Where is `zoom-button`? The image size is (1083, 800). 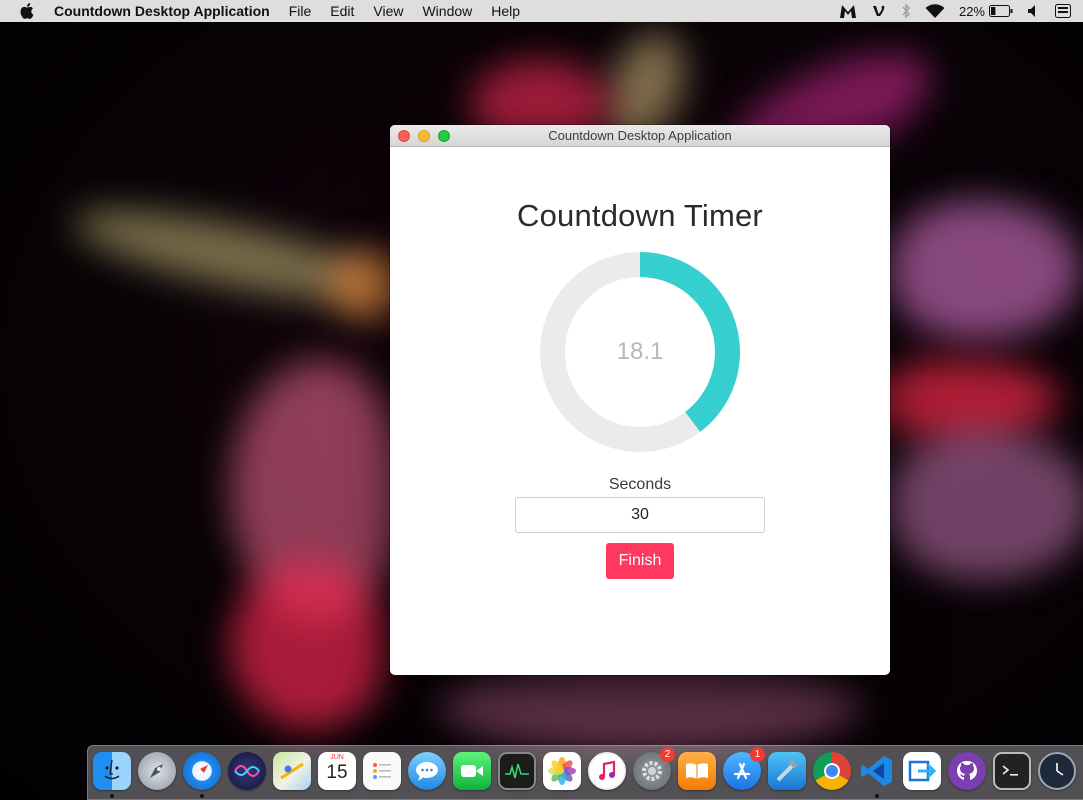 zoom-button is located at coordinates (444, 136).